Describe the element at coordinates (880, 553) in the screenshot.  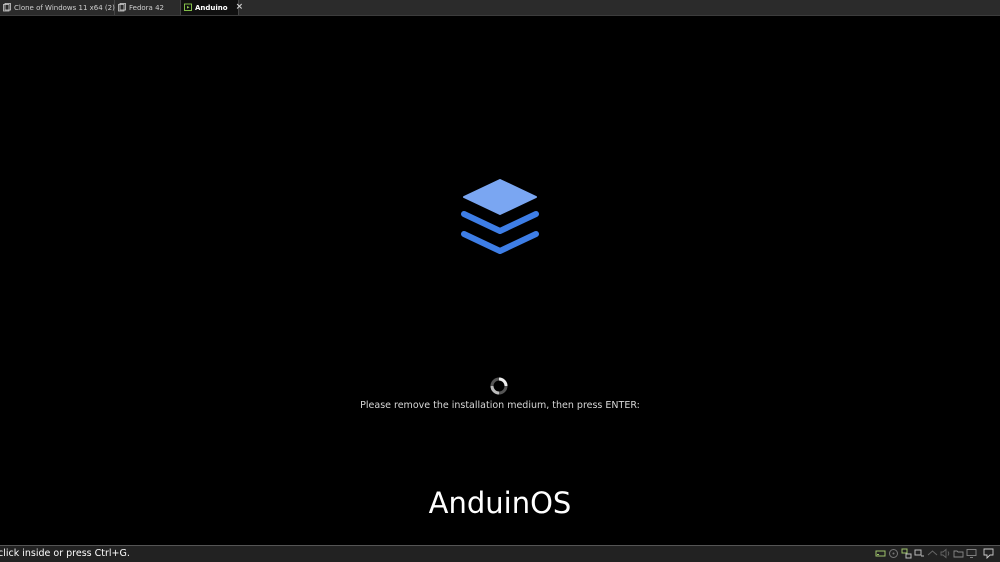
I see `hard-disk-icon` at that location.